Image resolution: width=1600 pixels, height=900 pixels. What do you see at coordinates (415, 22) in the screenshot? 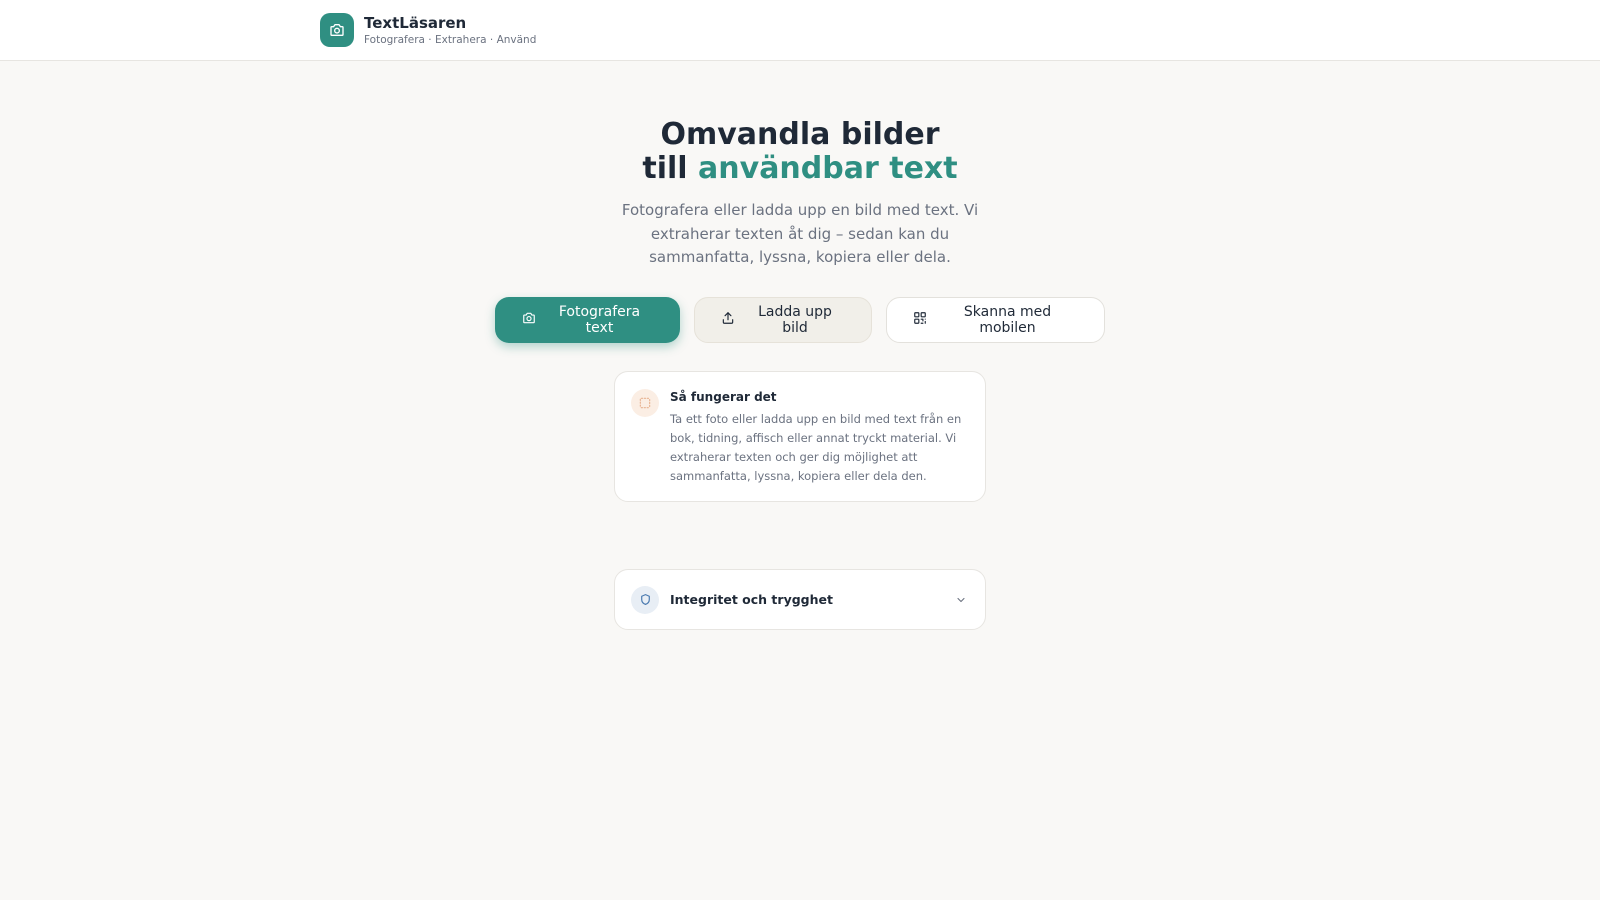
I see `app-title: TextLäsaren` at bounding box center [415, 22].